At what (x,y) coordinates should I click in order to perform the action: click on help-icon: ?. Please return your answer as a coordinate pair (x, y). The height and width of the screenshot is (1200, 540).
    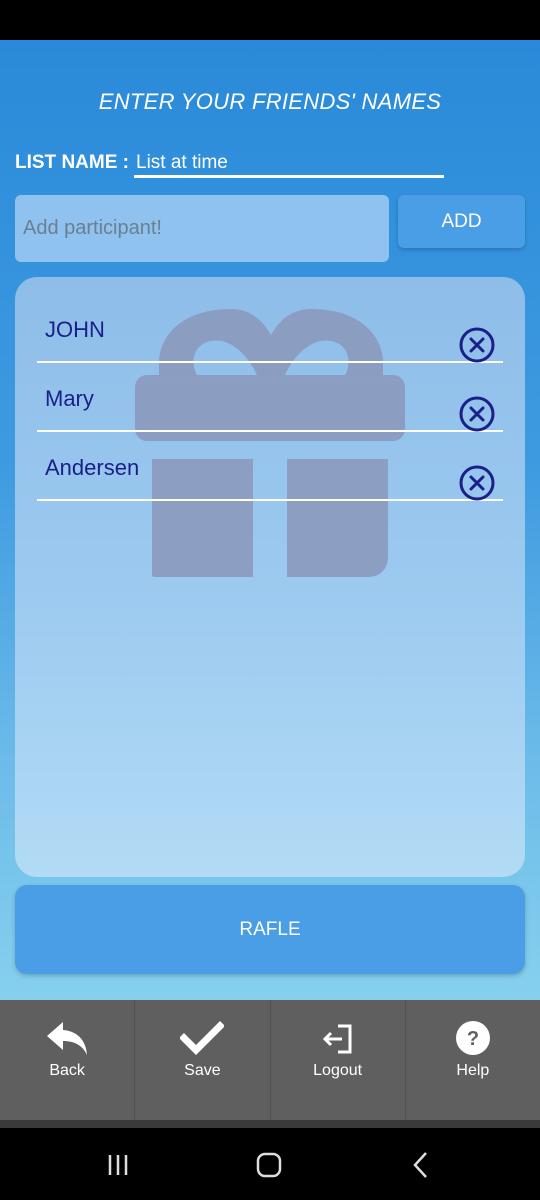
    Looking at the image, I should click on (472, 1038).